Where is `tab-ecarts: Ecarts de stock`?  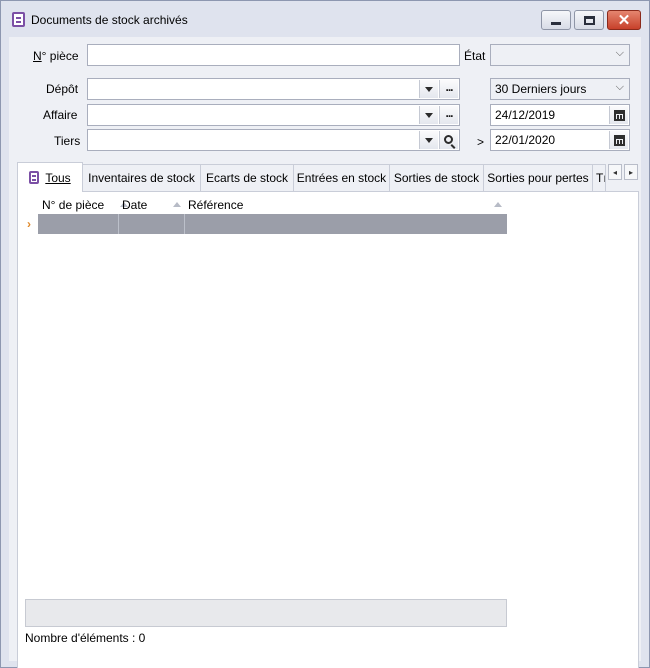
tab-ecarts: Ecarts de stock is located at coordinates (247, 177).